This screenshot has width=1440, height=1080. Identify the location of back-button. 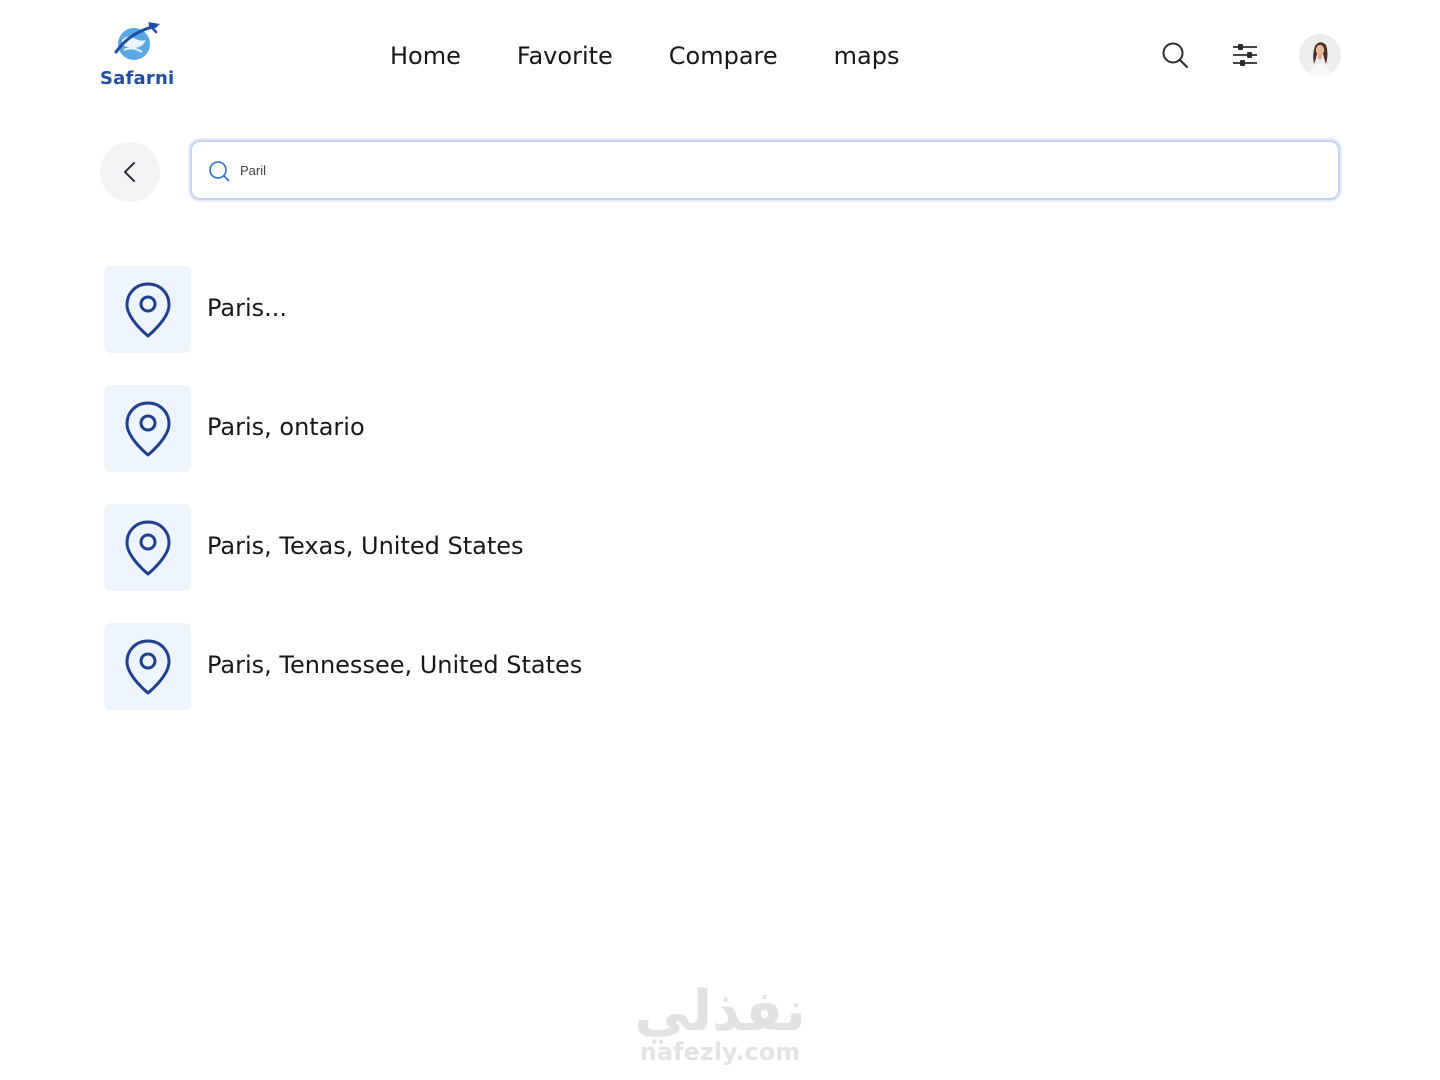
(130, 172).